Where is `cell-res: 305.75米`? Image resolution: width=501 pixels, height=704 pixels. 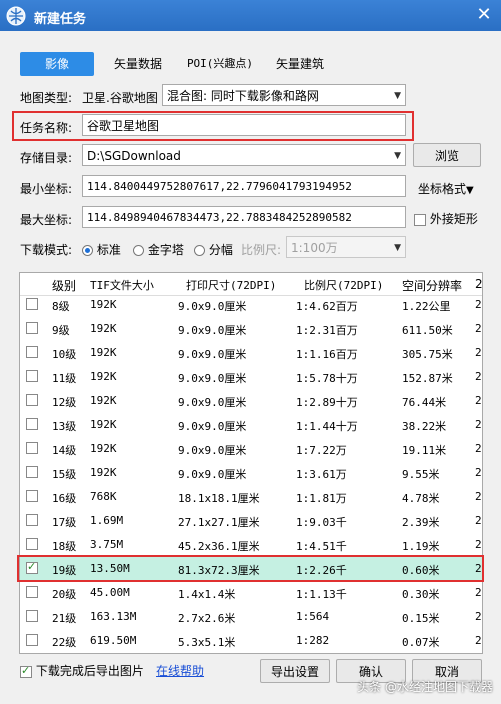
cell-res: 305.75米 is located at coordinates (427, 354).